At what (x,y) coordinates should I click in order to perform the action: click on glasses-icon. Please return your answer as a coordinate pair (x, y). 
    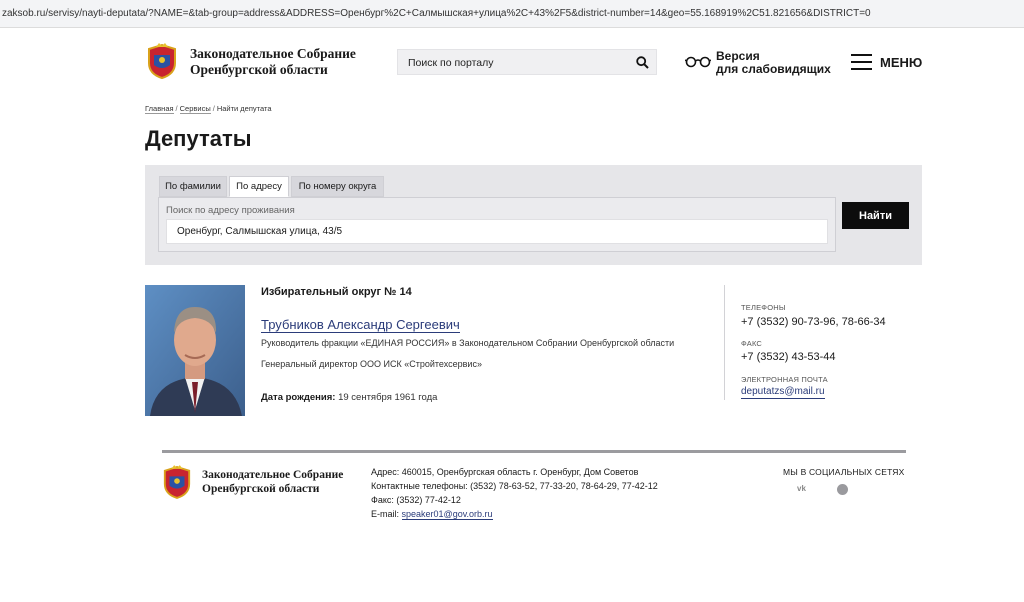
    Looking at the image, I should click on (698, 62).